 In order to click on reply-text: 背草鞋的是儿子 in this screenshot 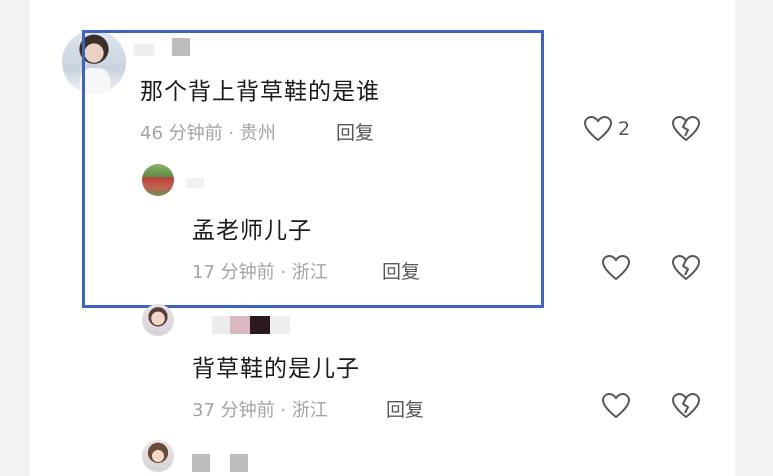, I will do `click(276, 369)`.